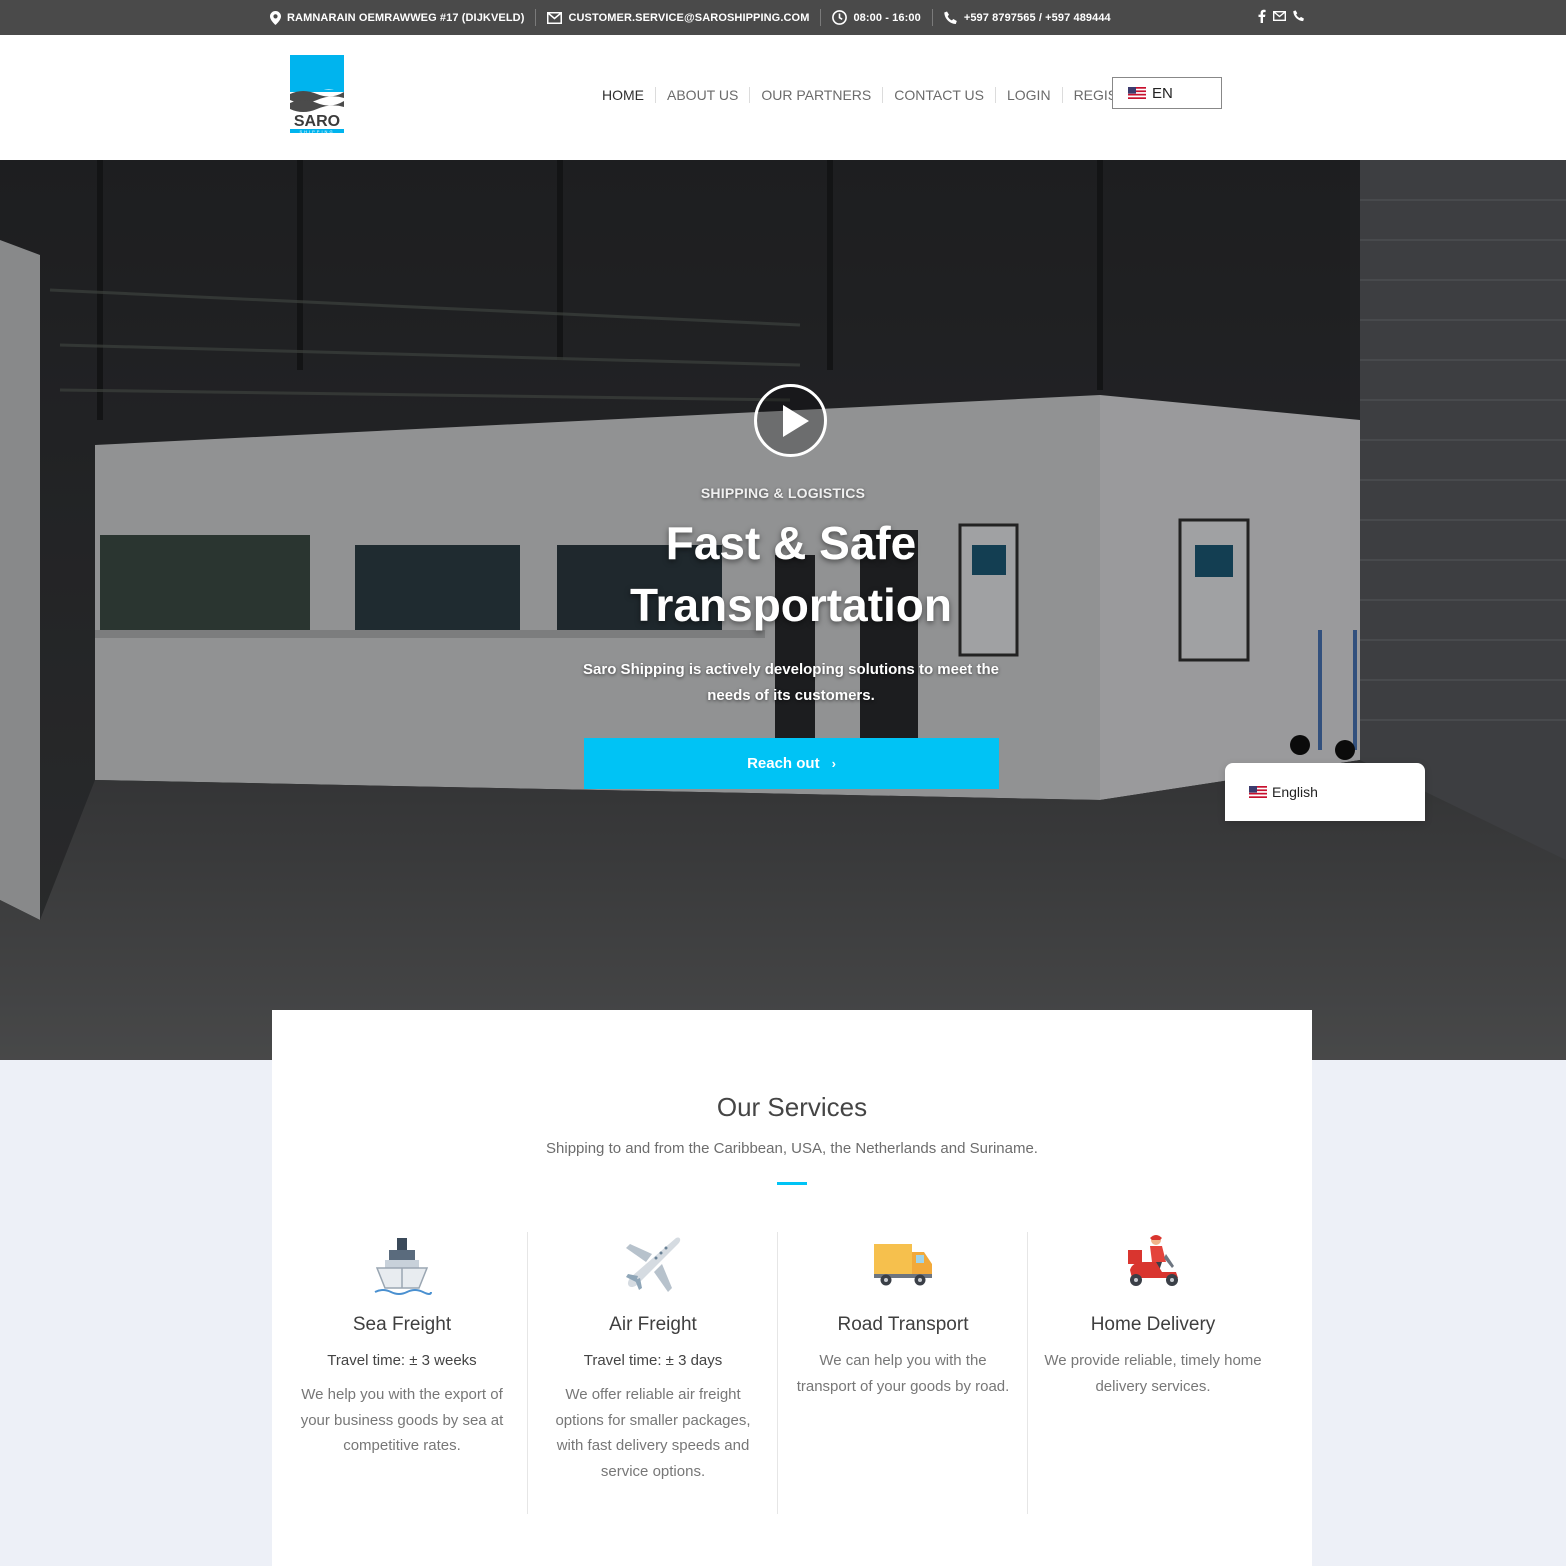 This screenshot has height=1566, width=1566. Describe the element at coordinates (403, 1266) in the screenshot. I see `ship-icon` at that location.